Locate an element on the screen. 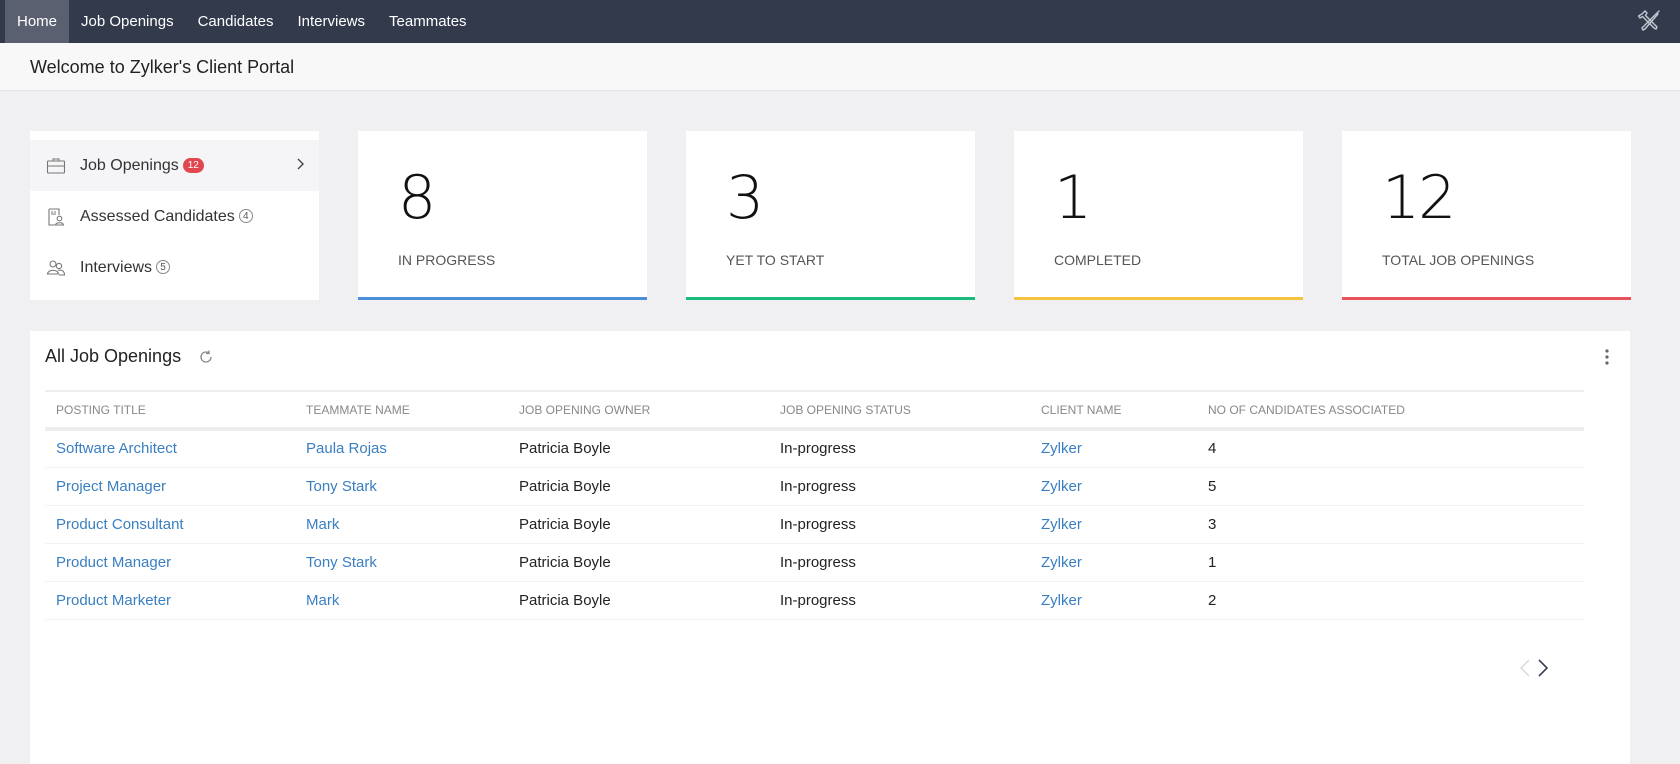  assessed-candidate-icon is located at coordinates (56, 216).